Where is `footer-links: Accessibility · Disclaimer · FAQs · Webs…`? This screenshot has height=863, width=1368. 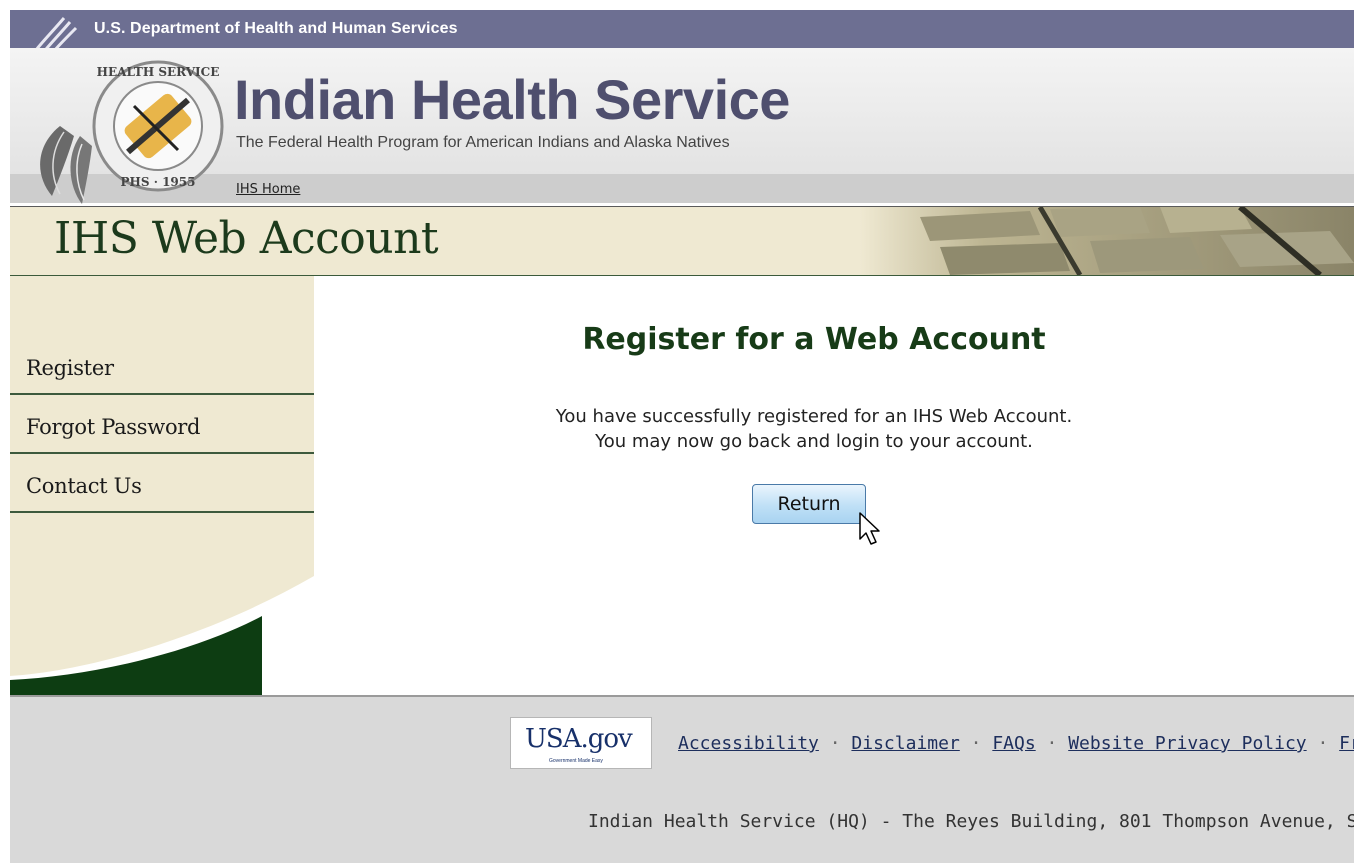
footer-links: Accessibility · Disclaimer · FAQs · Webs… is located at coordinates (1016, 743).